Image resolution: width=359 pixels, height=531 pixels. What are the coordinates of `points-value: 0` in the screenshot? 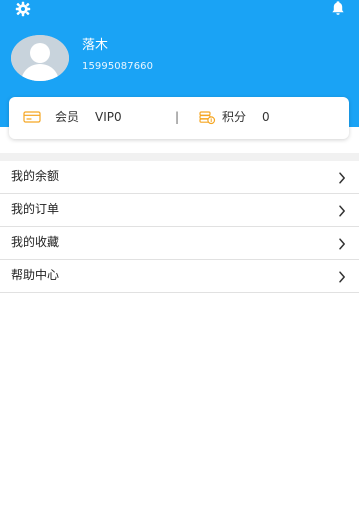 It's located at (266, 117).